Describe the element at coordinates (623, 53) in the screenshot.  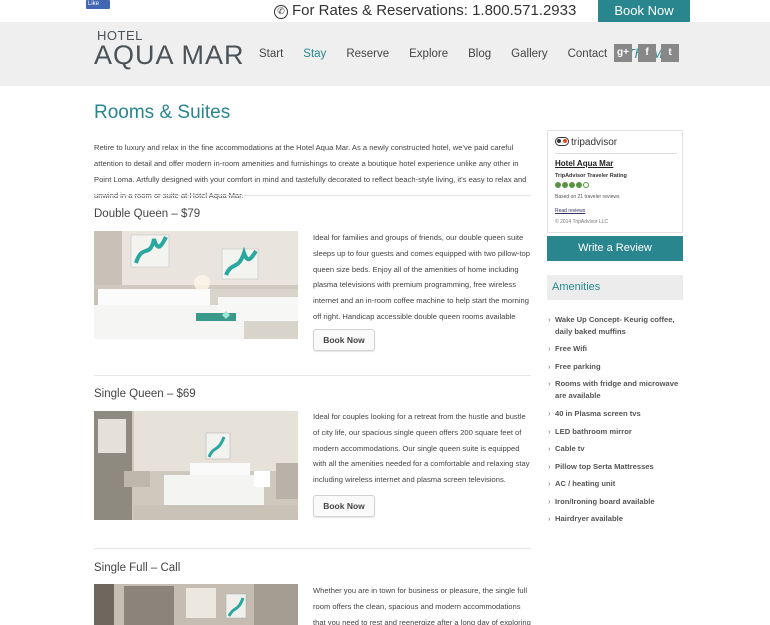
I see `google-plus-icon: g+` at that location.